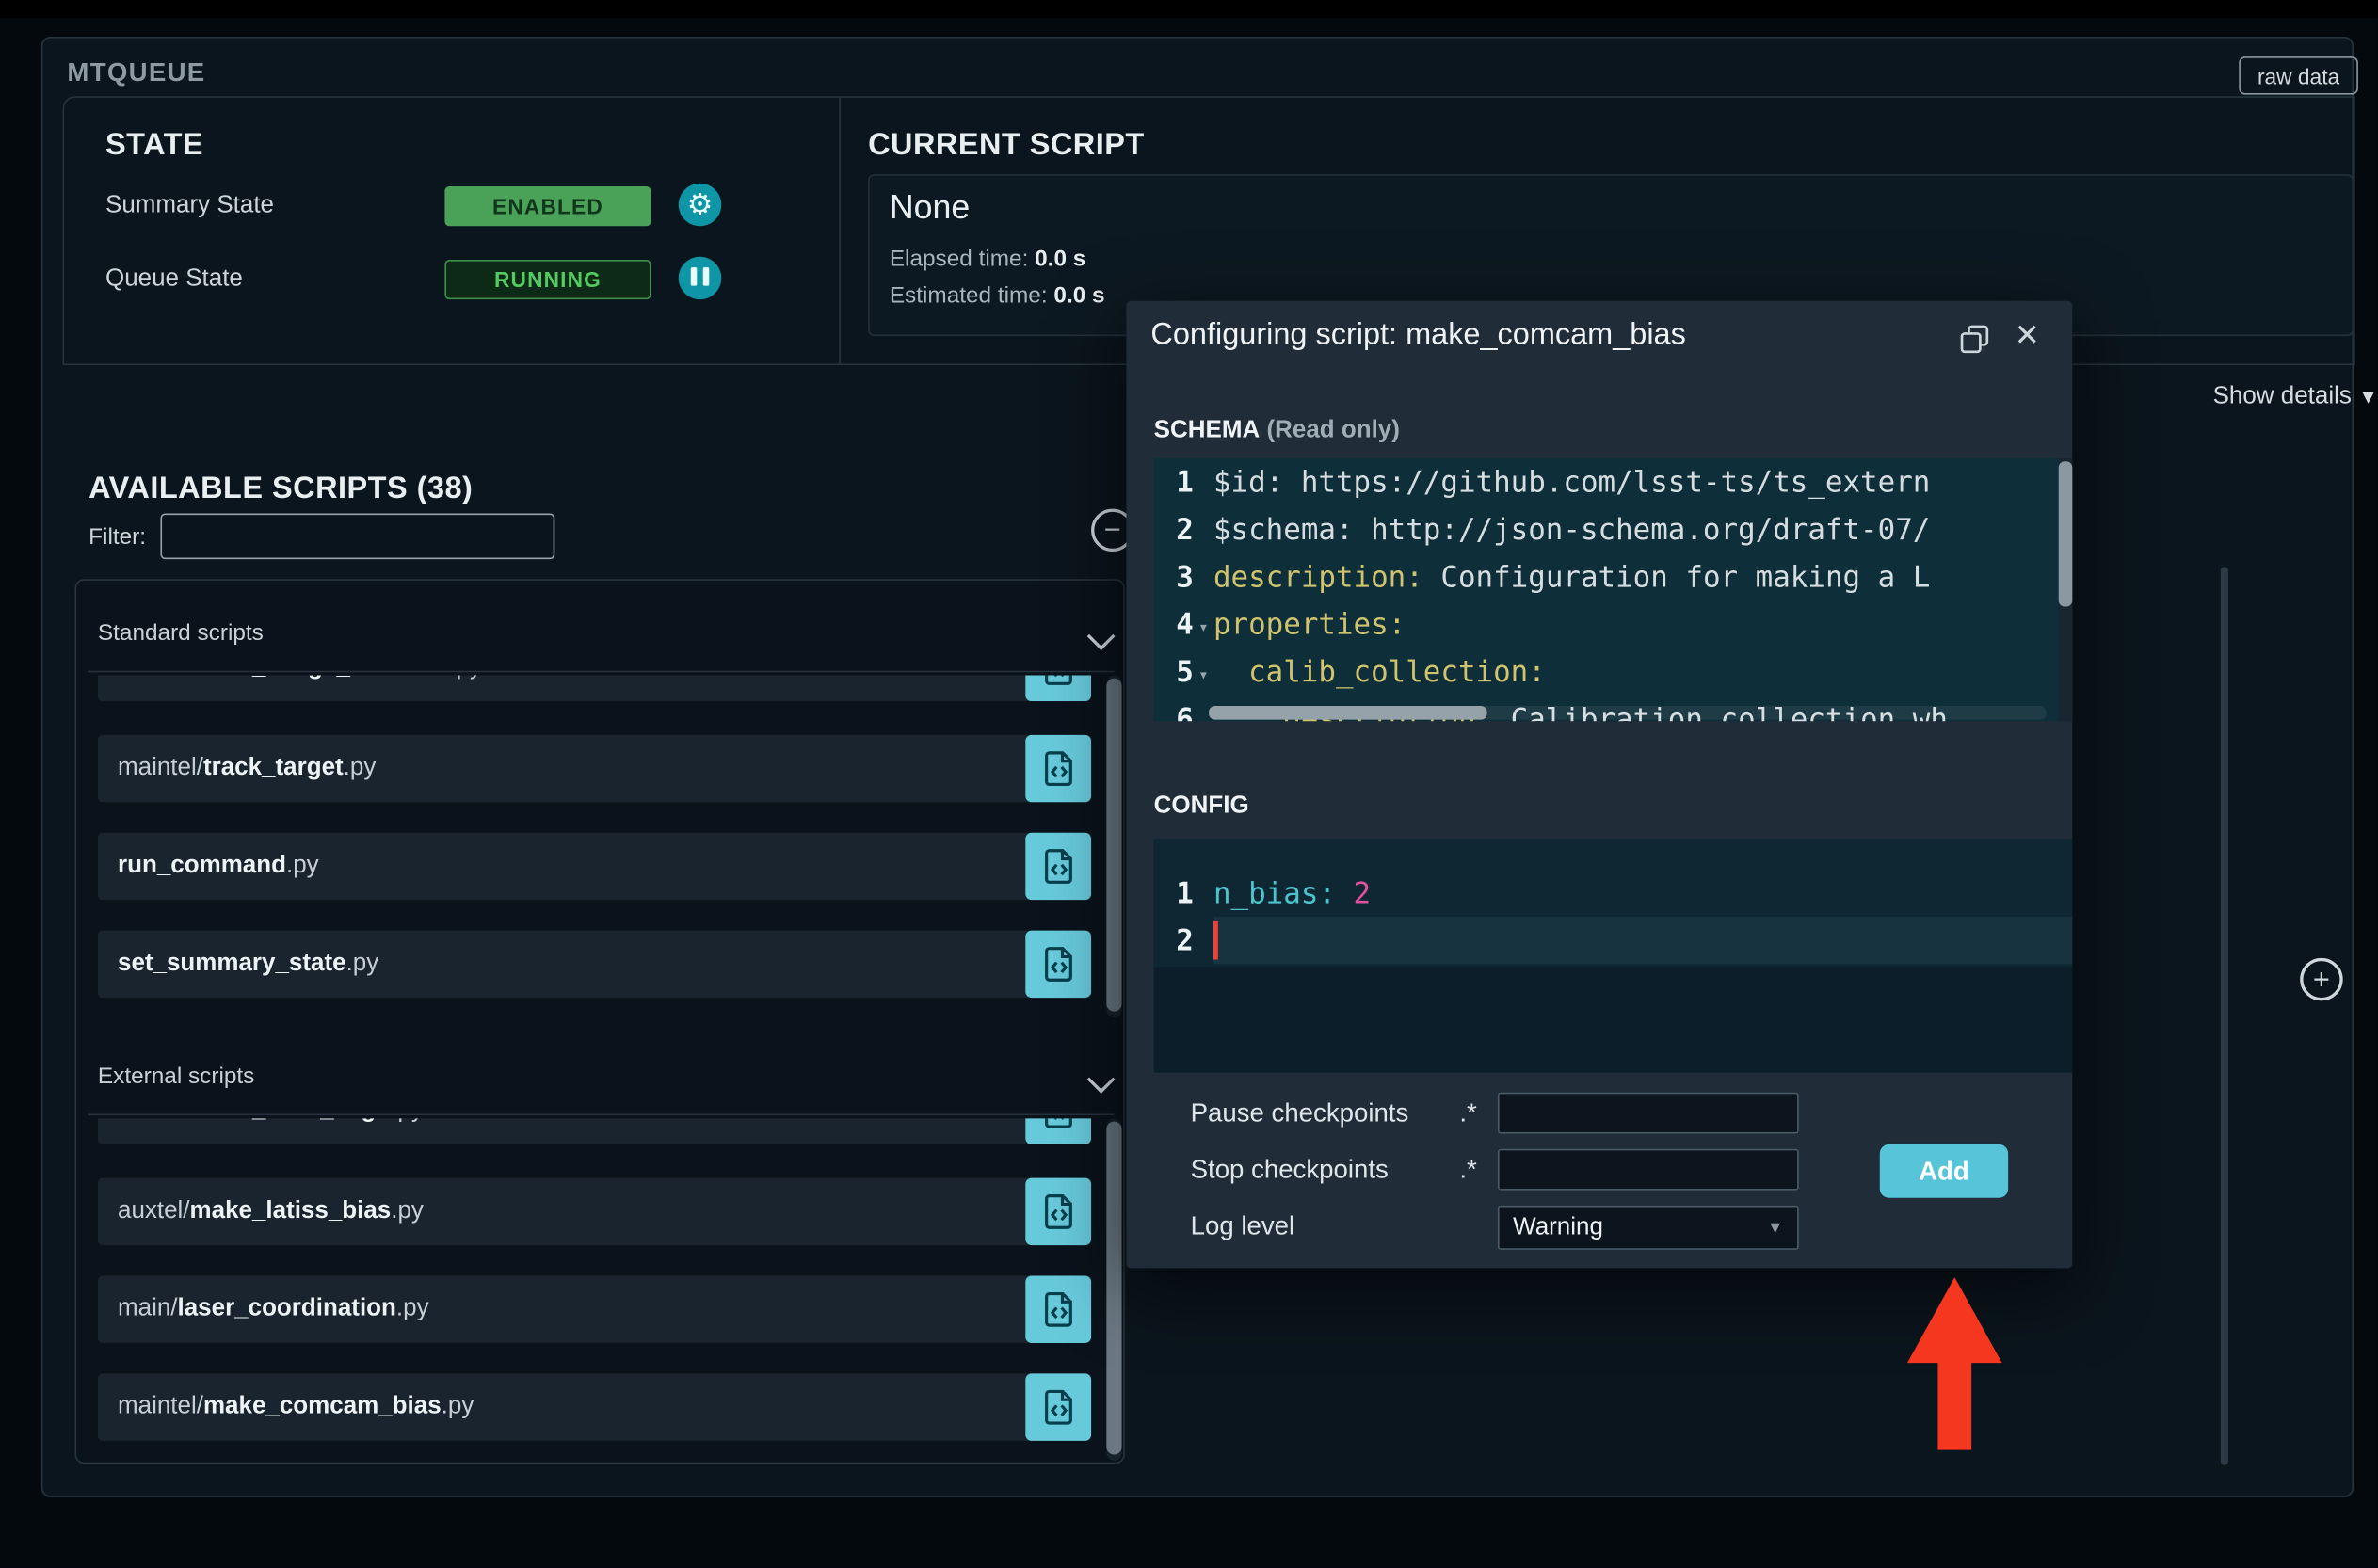  What do you see at coordinates (594, 768) in the screenshot?
I see `script-list-item: maintel/track_target.py` at bounding box center [594, 768].